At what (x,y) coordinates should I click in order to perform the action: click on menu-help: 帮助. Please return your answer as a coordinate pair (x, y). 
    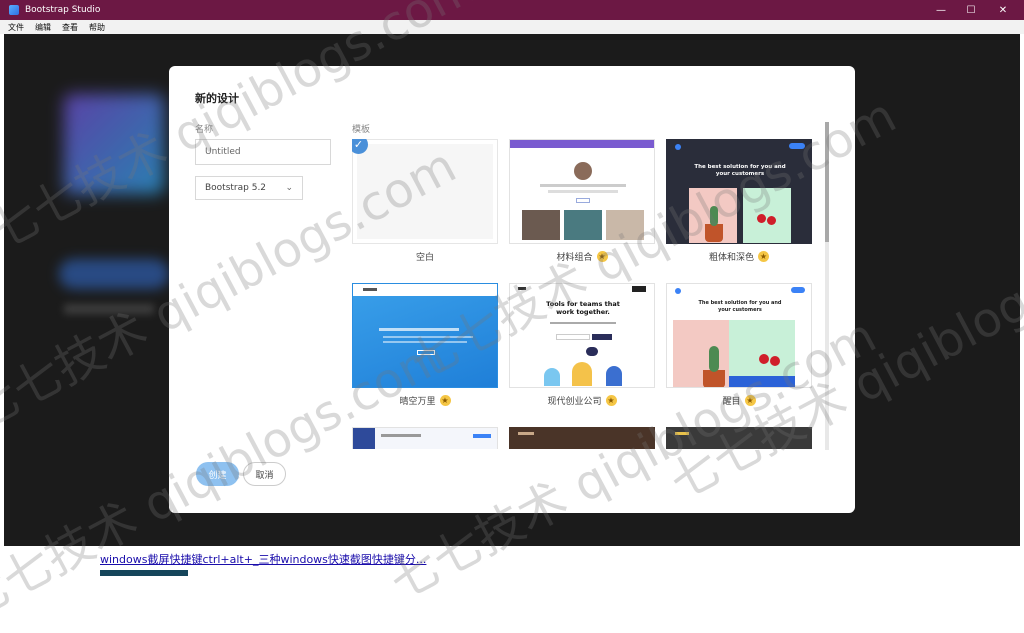
    Looking at the image, I should click on (97, 27).